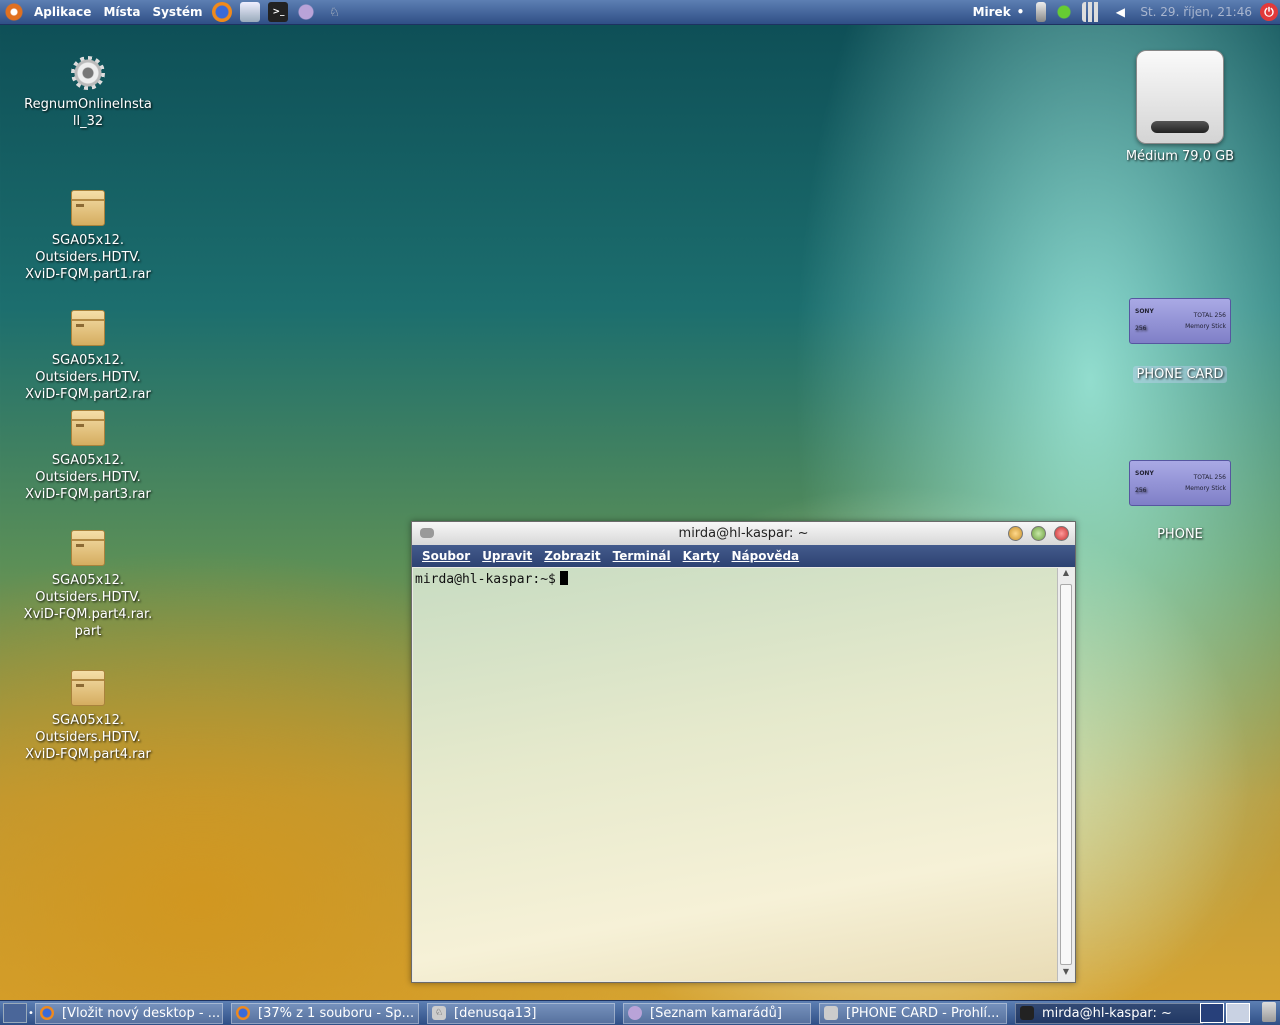  What do you see at coordinates (992, 12) in the screenshot?
I see `user-name: Mirek` at bounding box center [992, 12].